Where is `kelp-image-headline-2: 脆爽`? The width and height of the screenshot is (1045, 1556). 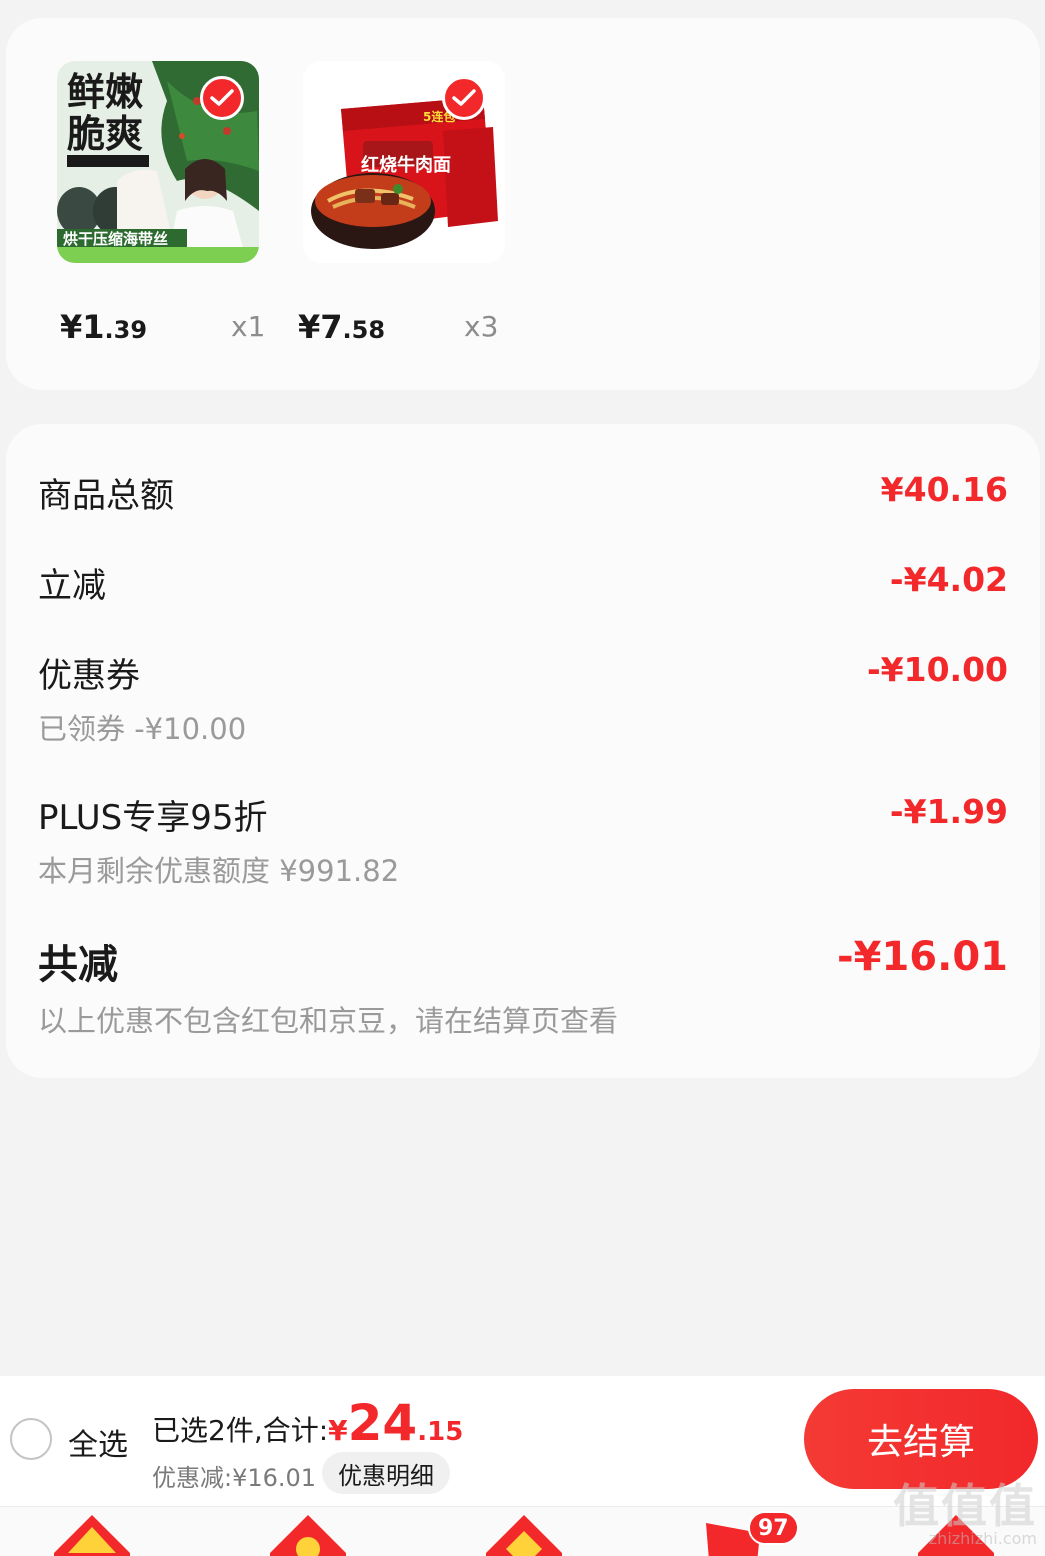
kelp-image-headline-2: 脆爽 is located at coordinates (105, 134).